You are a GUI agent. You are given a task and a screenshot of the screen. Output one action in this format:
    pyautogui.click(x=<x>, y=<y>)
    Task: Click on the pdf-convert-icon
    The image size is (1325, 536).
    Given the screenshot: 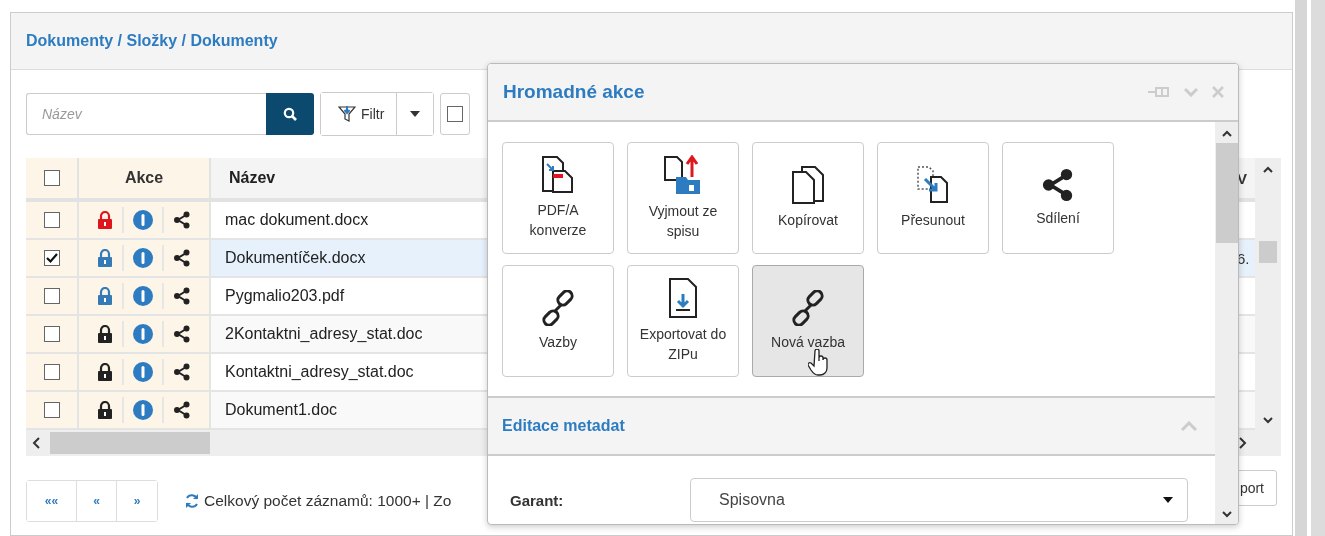 What is the action you would take?
    pyautogui.click(x=558, y=175)
    